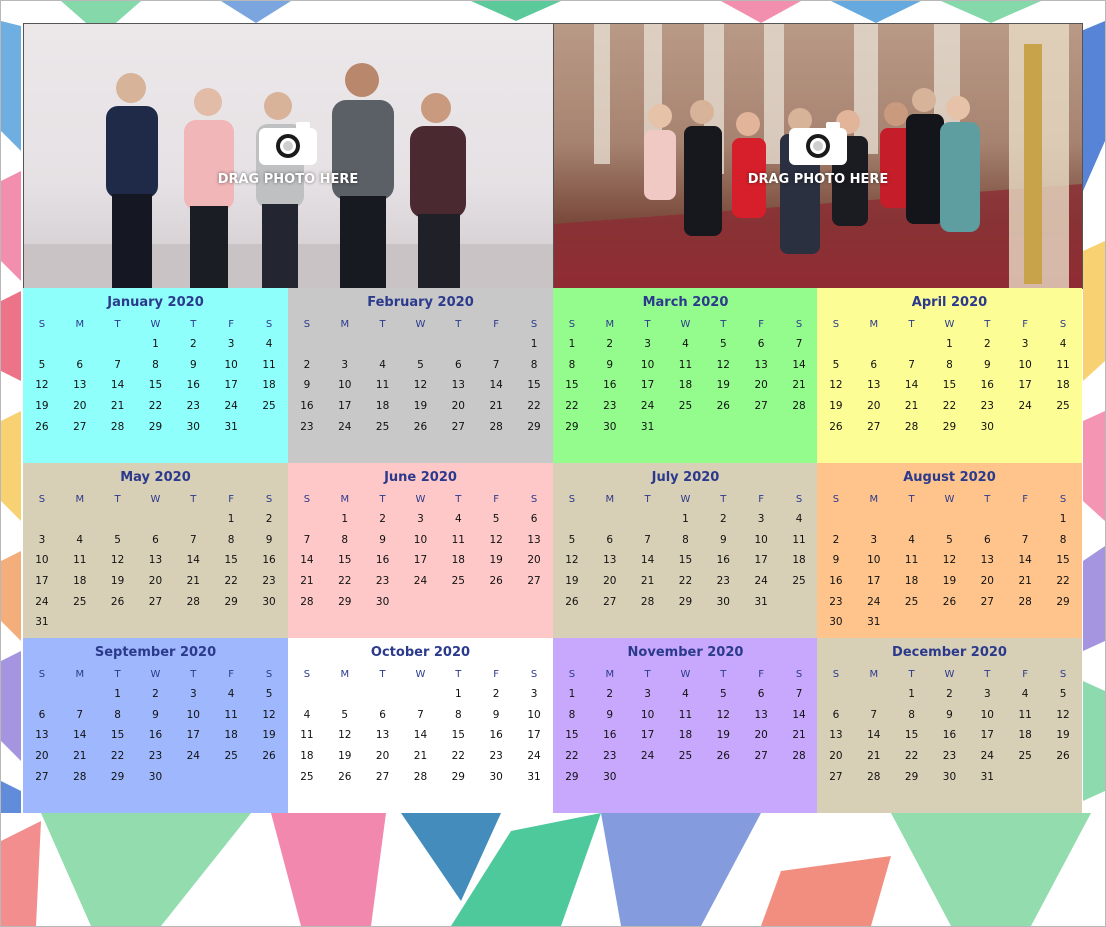  Describe the element at coordinates (420, 714) in the screenshot. I see `day-cell: 7` at that location.